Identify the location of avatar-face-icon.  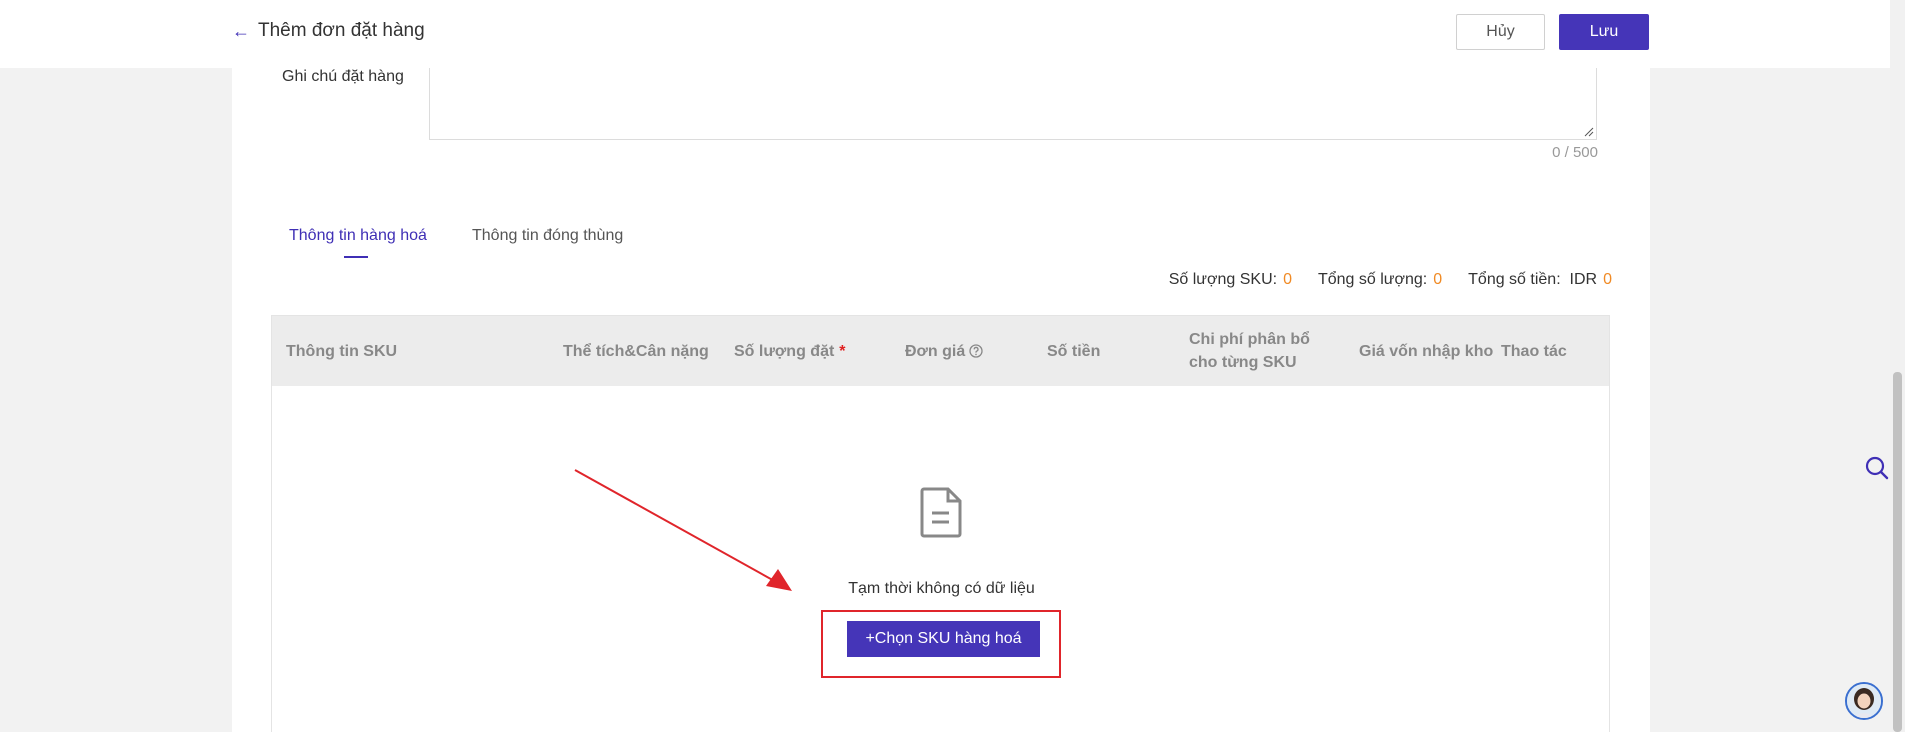
(1864, 701).